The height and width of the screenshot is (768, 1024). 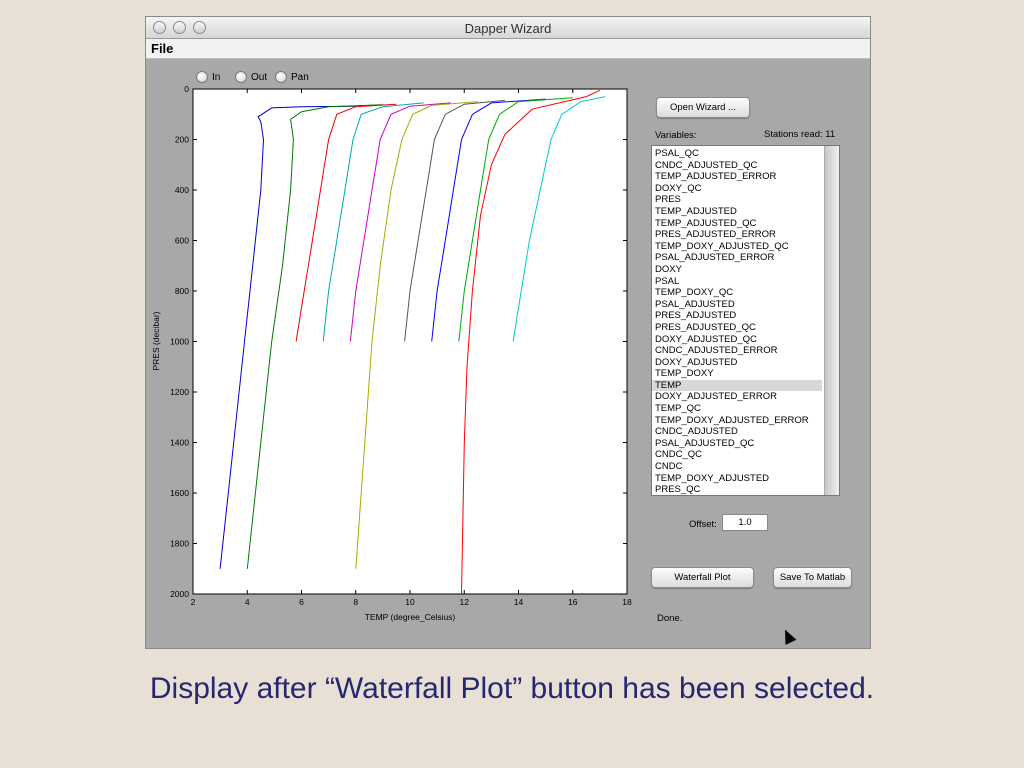 What do you see at coordinates (179, 544) in the screenshot?
I see `y-tick-label: 1800` at bounding box center [179, 544].